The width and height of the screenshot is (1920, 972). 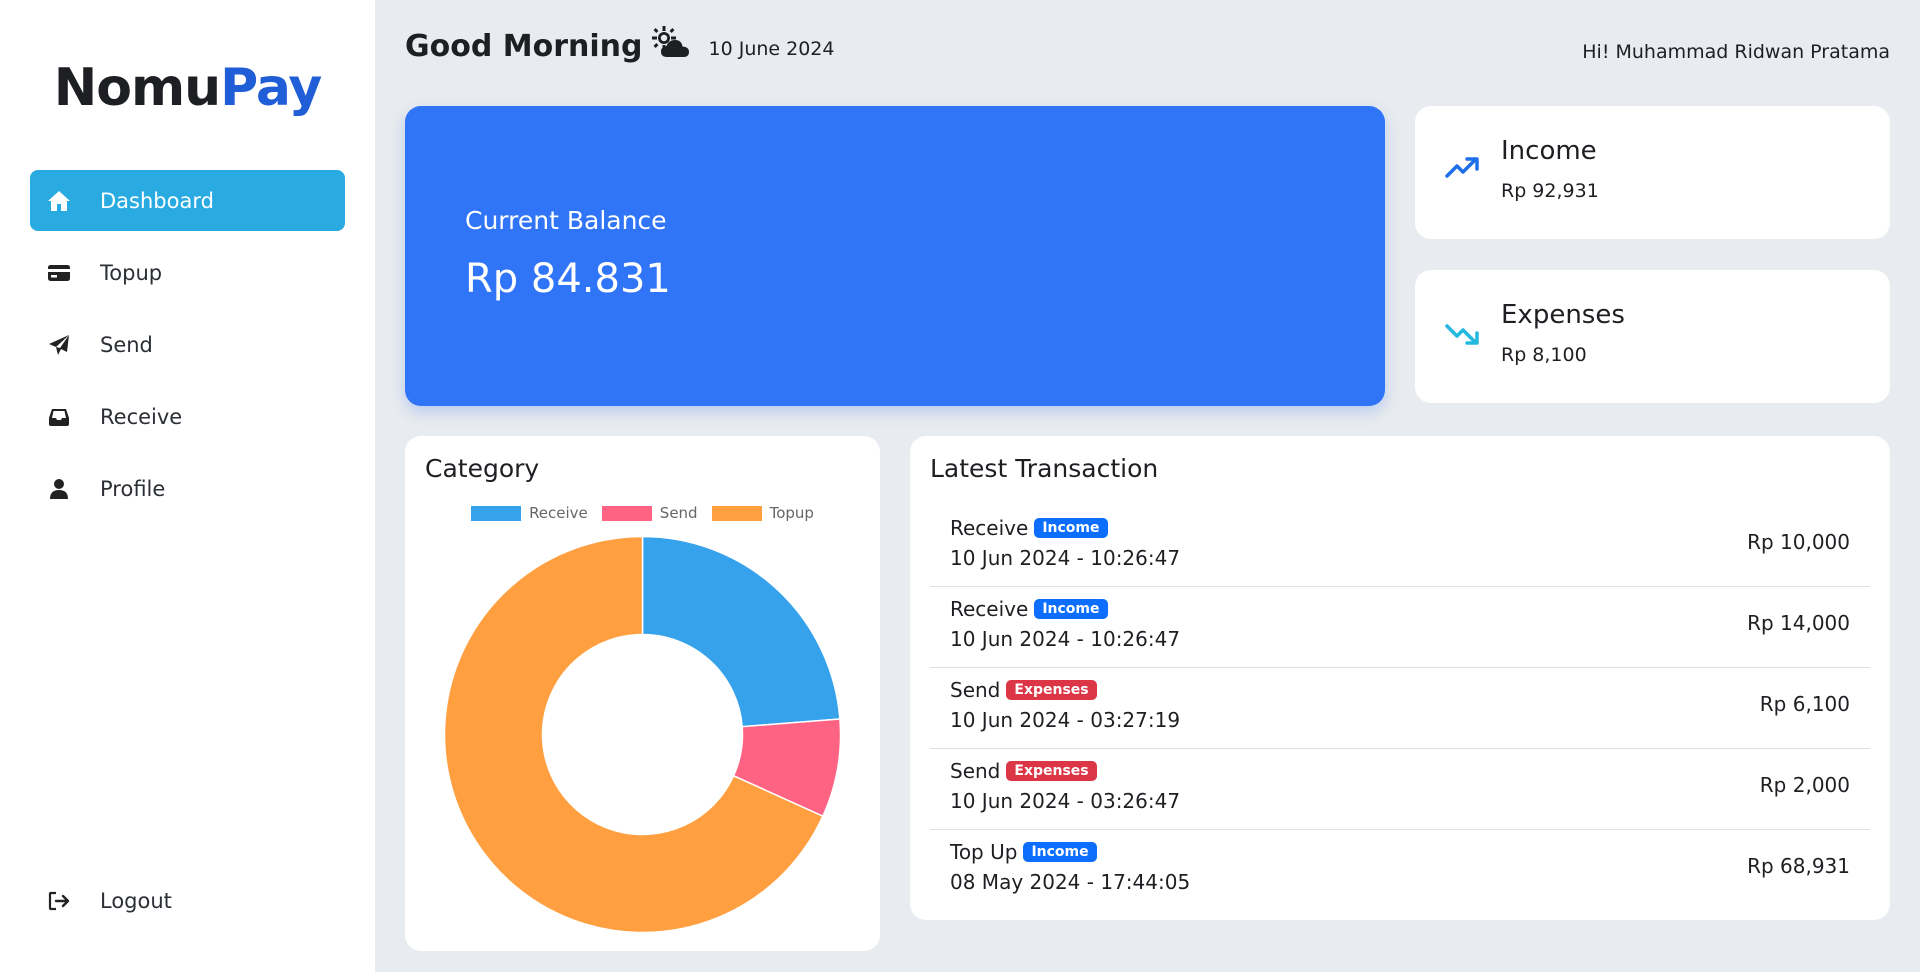 What do you see at coordinates (157, 200) in the screenshot?
I see `sidebar-item-label: Dashboard` at bounding box center [157, 200].